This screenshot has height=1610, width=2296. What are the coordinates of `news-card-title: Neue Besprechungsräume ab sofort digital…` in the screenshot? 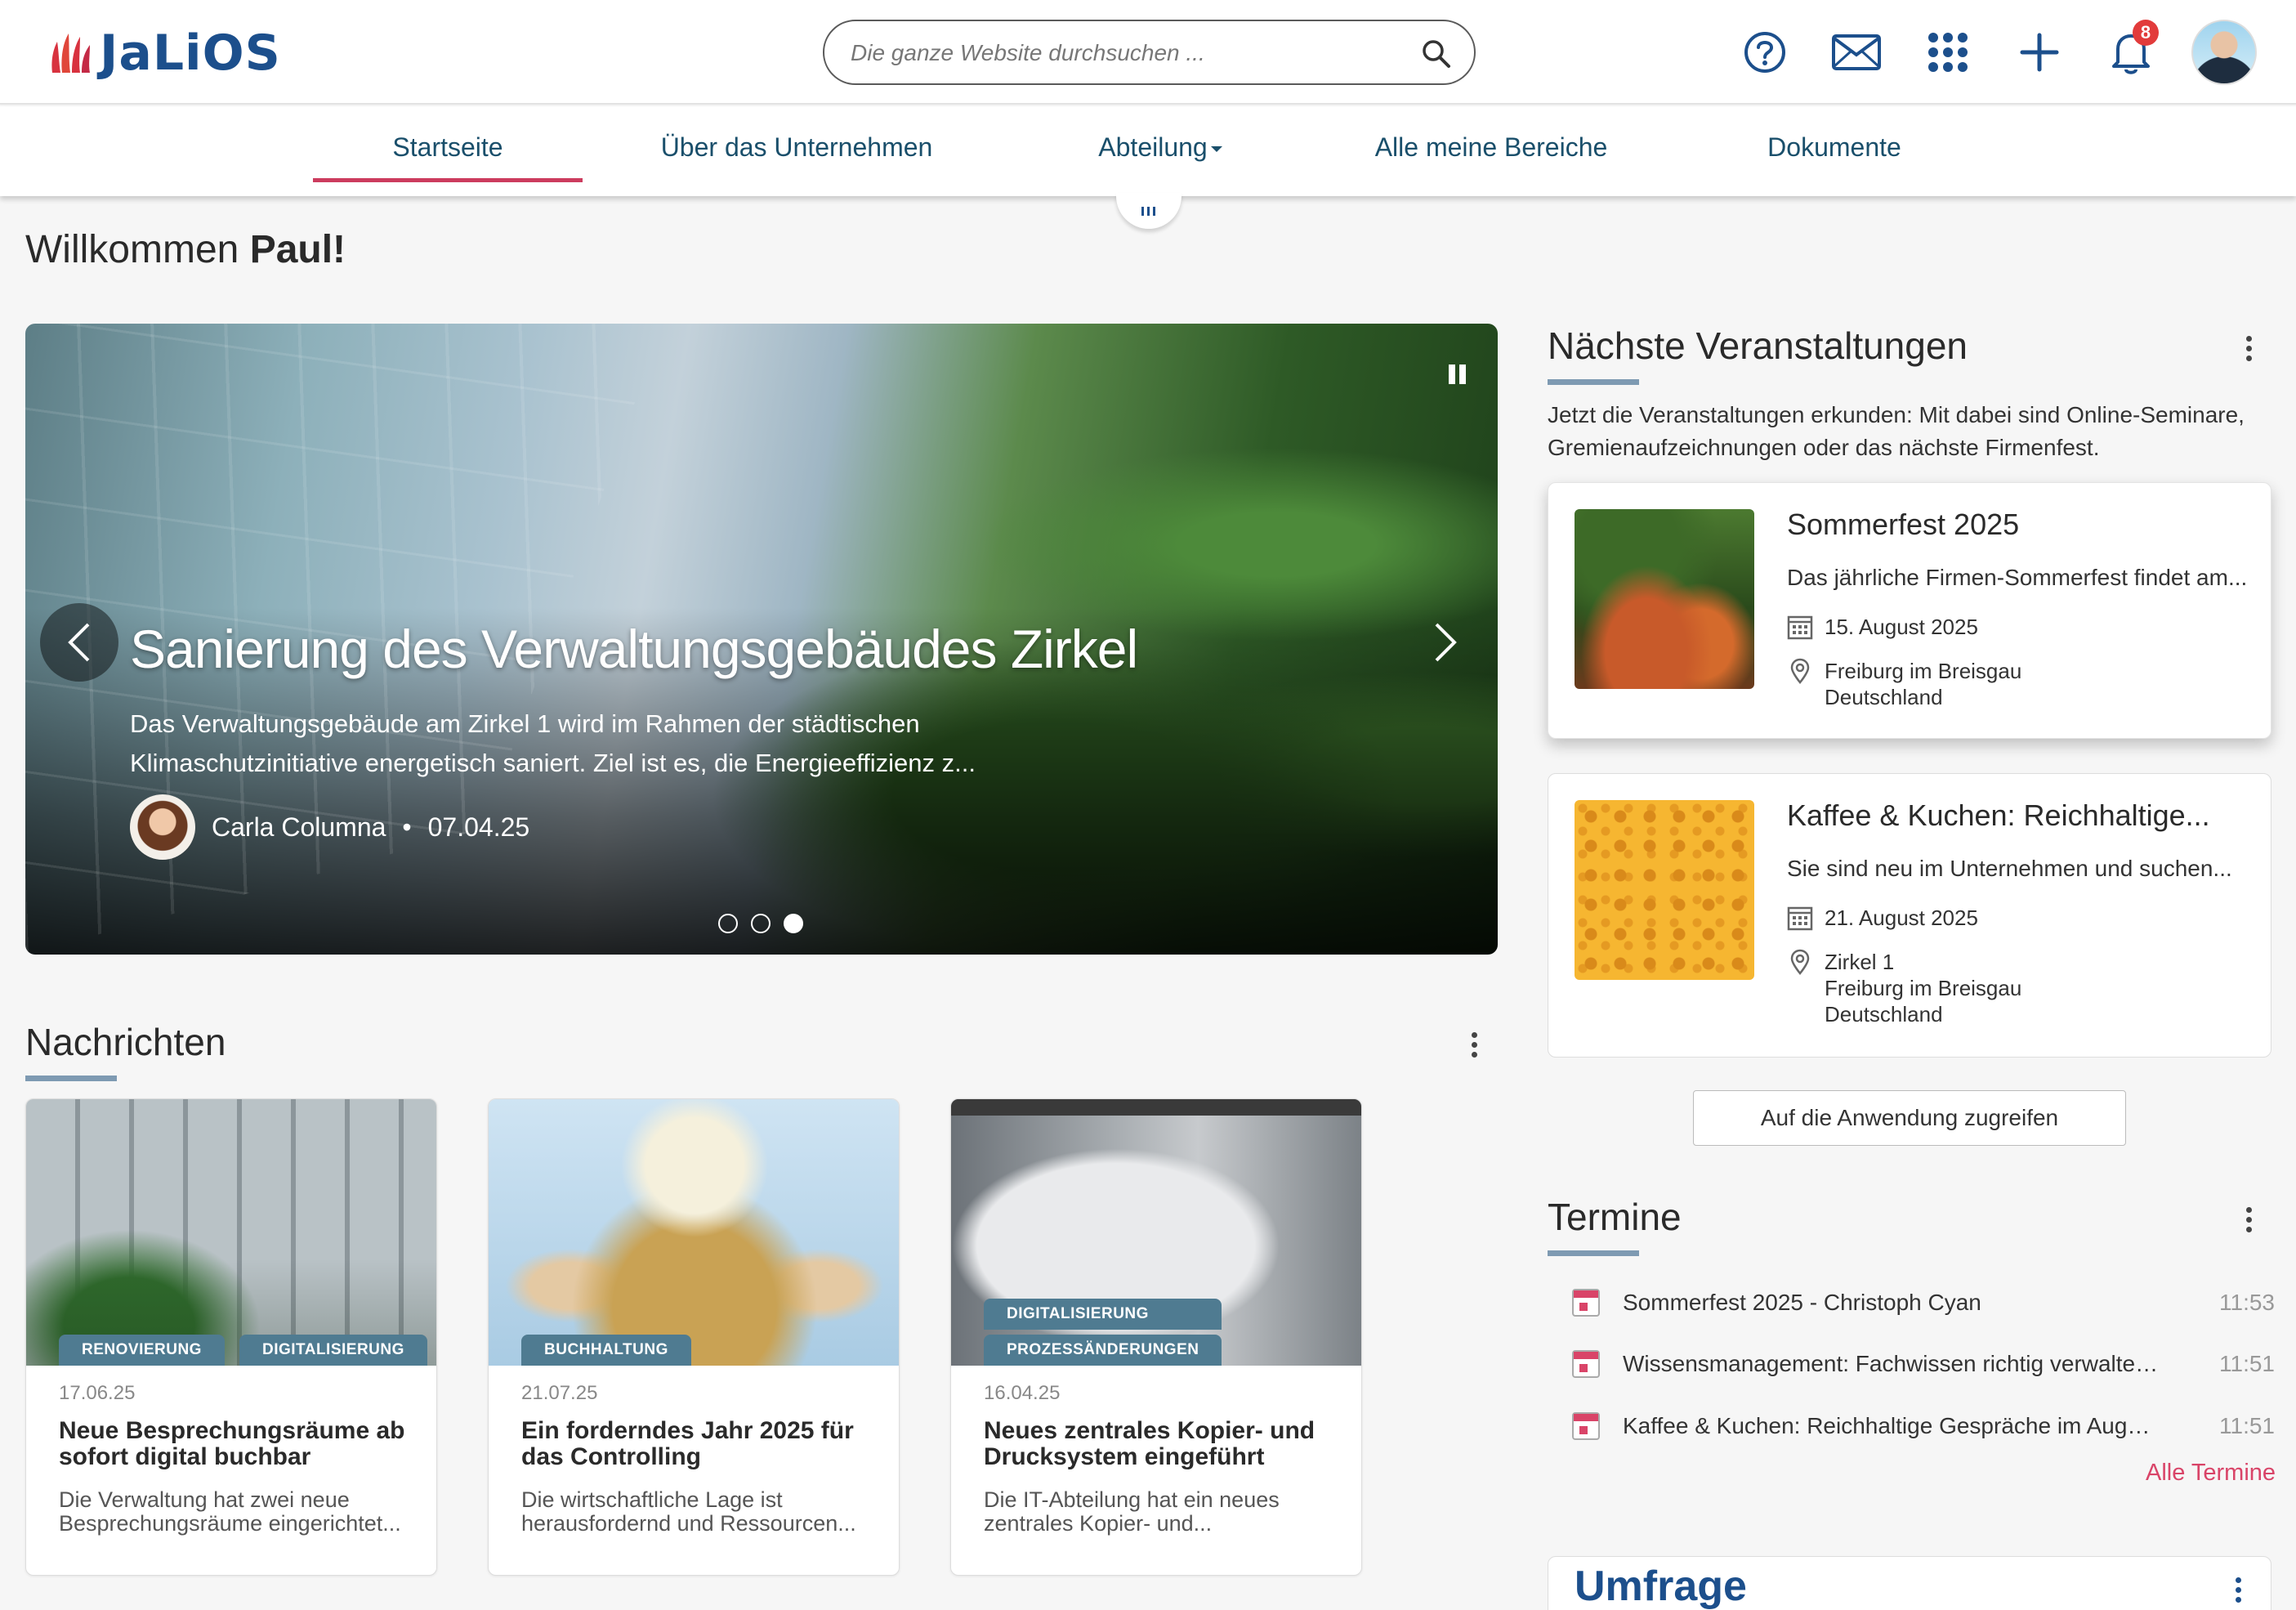 It's located at (238, 1444).